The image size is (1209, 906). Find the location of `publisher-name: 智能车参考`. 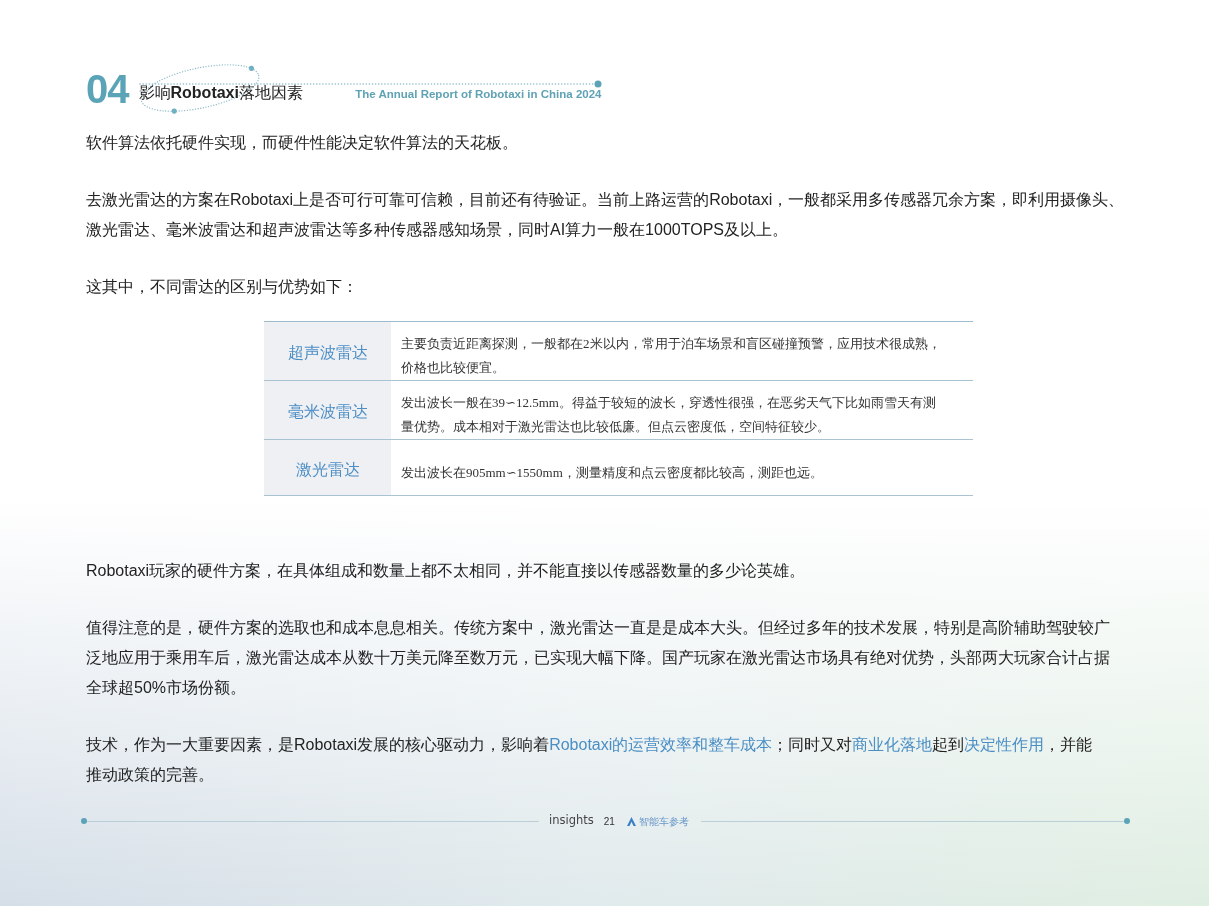

publisher-name: 智能车参考 is located at coordinates (663, 821).